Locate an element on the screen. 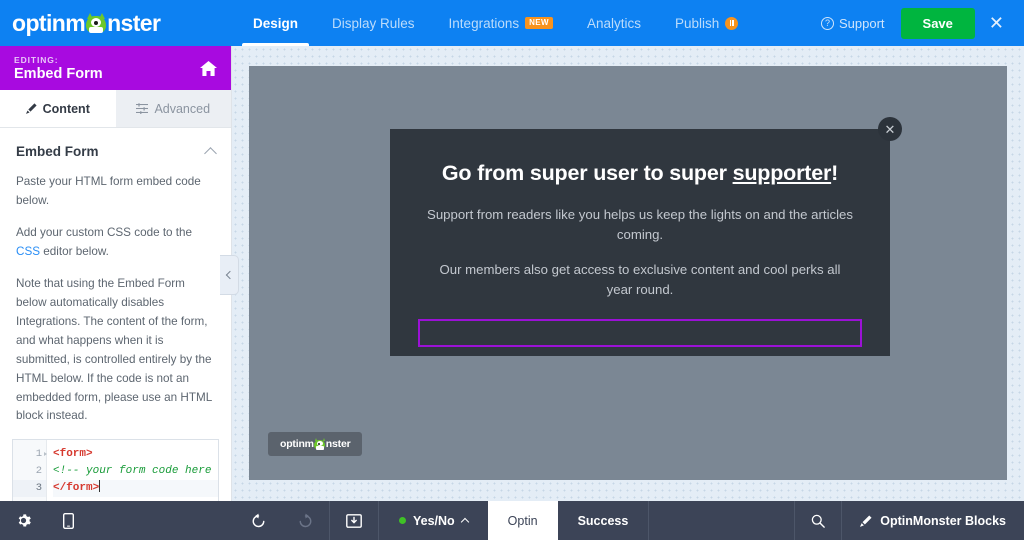  line-number: 2 is located at coordinates (29, 471).